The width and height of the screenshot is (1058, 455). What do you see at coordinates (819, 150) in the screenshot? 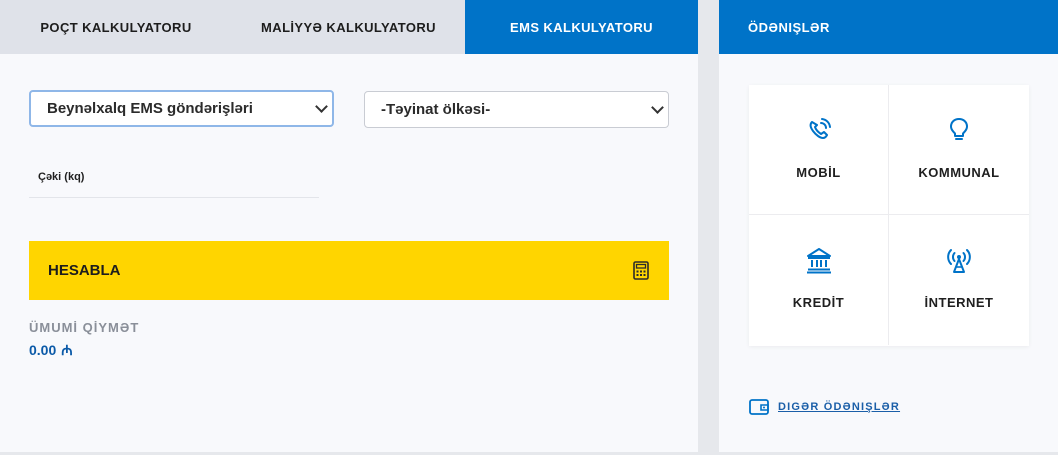
I see `payment-mobile: MOBİL` at bounding box center [819, 150].